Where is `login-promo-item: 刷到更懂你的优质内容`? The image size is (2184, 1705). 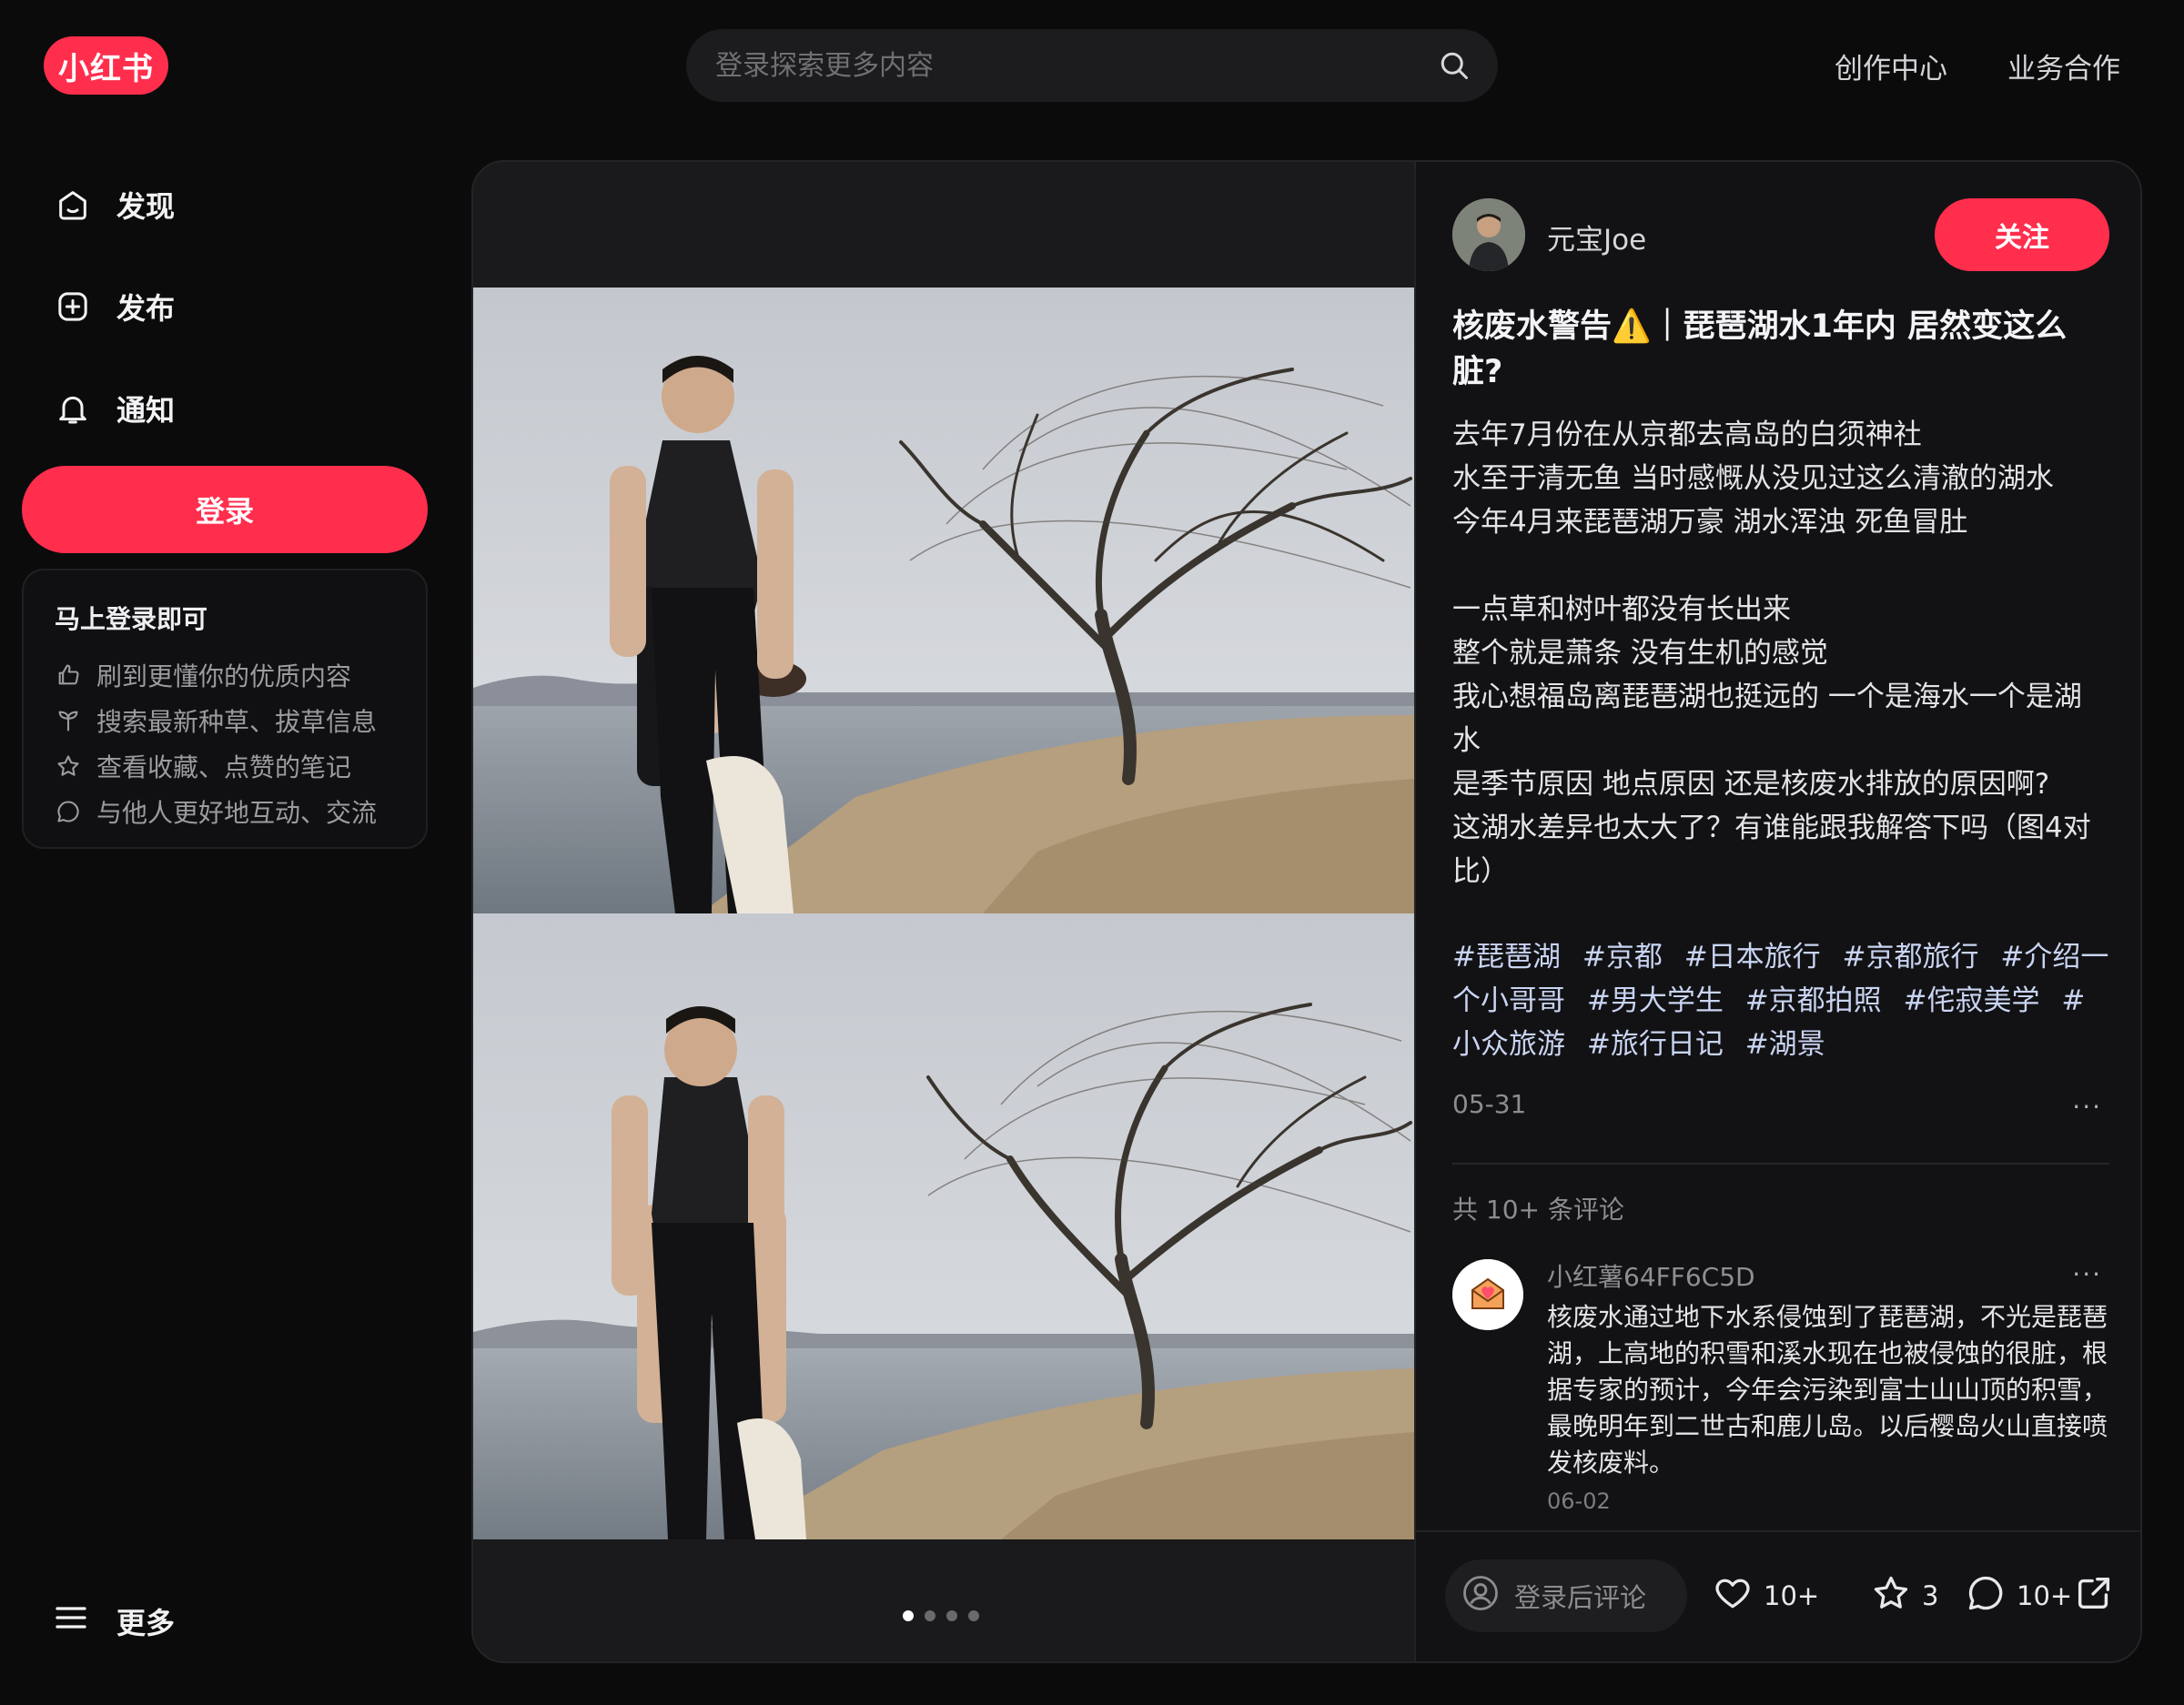 login-promo-item: 刷到更懂你的优质内容 is located at coordinates (225, 675).